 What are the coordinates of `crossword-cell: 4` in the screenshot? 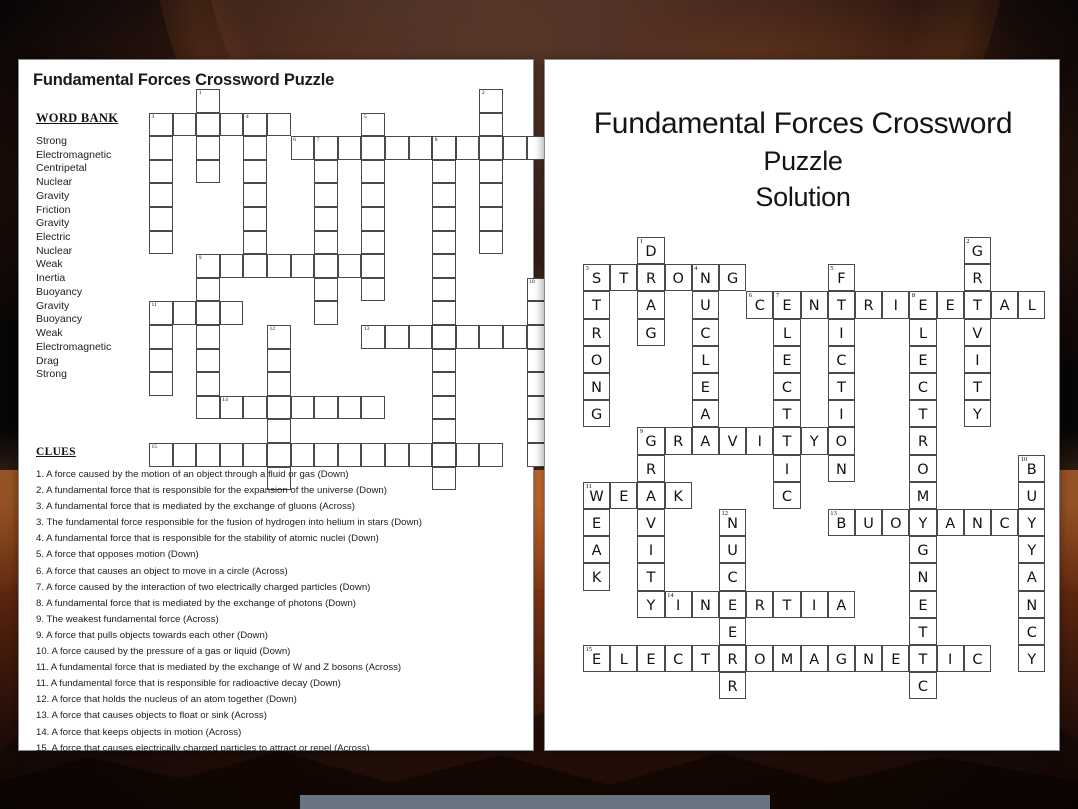 It's located at (255, 124).